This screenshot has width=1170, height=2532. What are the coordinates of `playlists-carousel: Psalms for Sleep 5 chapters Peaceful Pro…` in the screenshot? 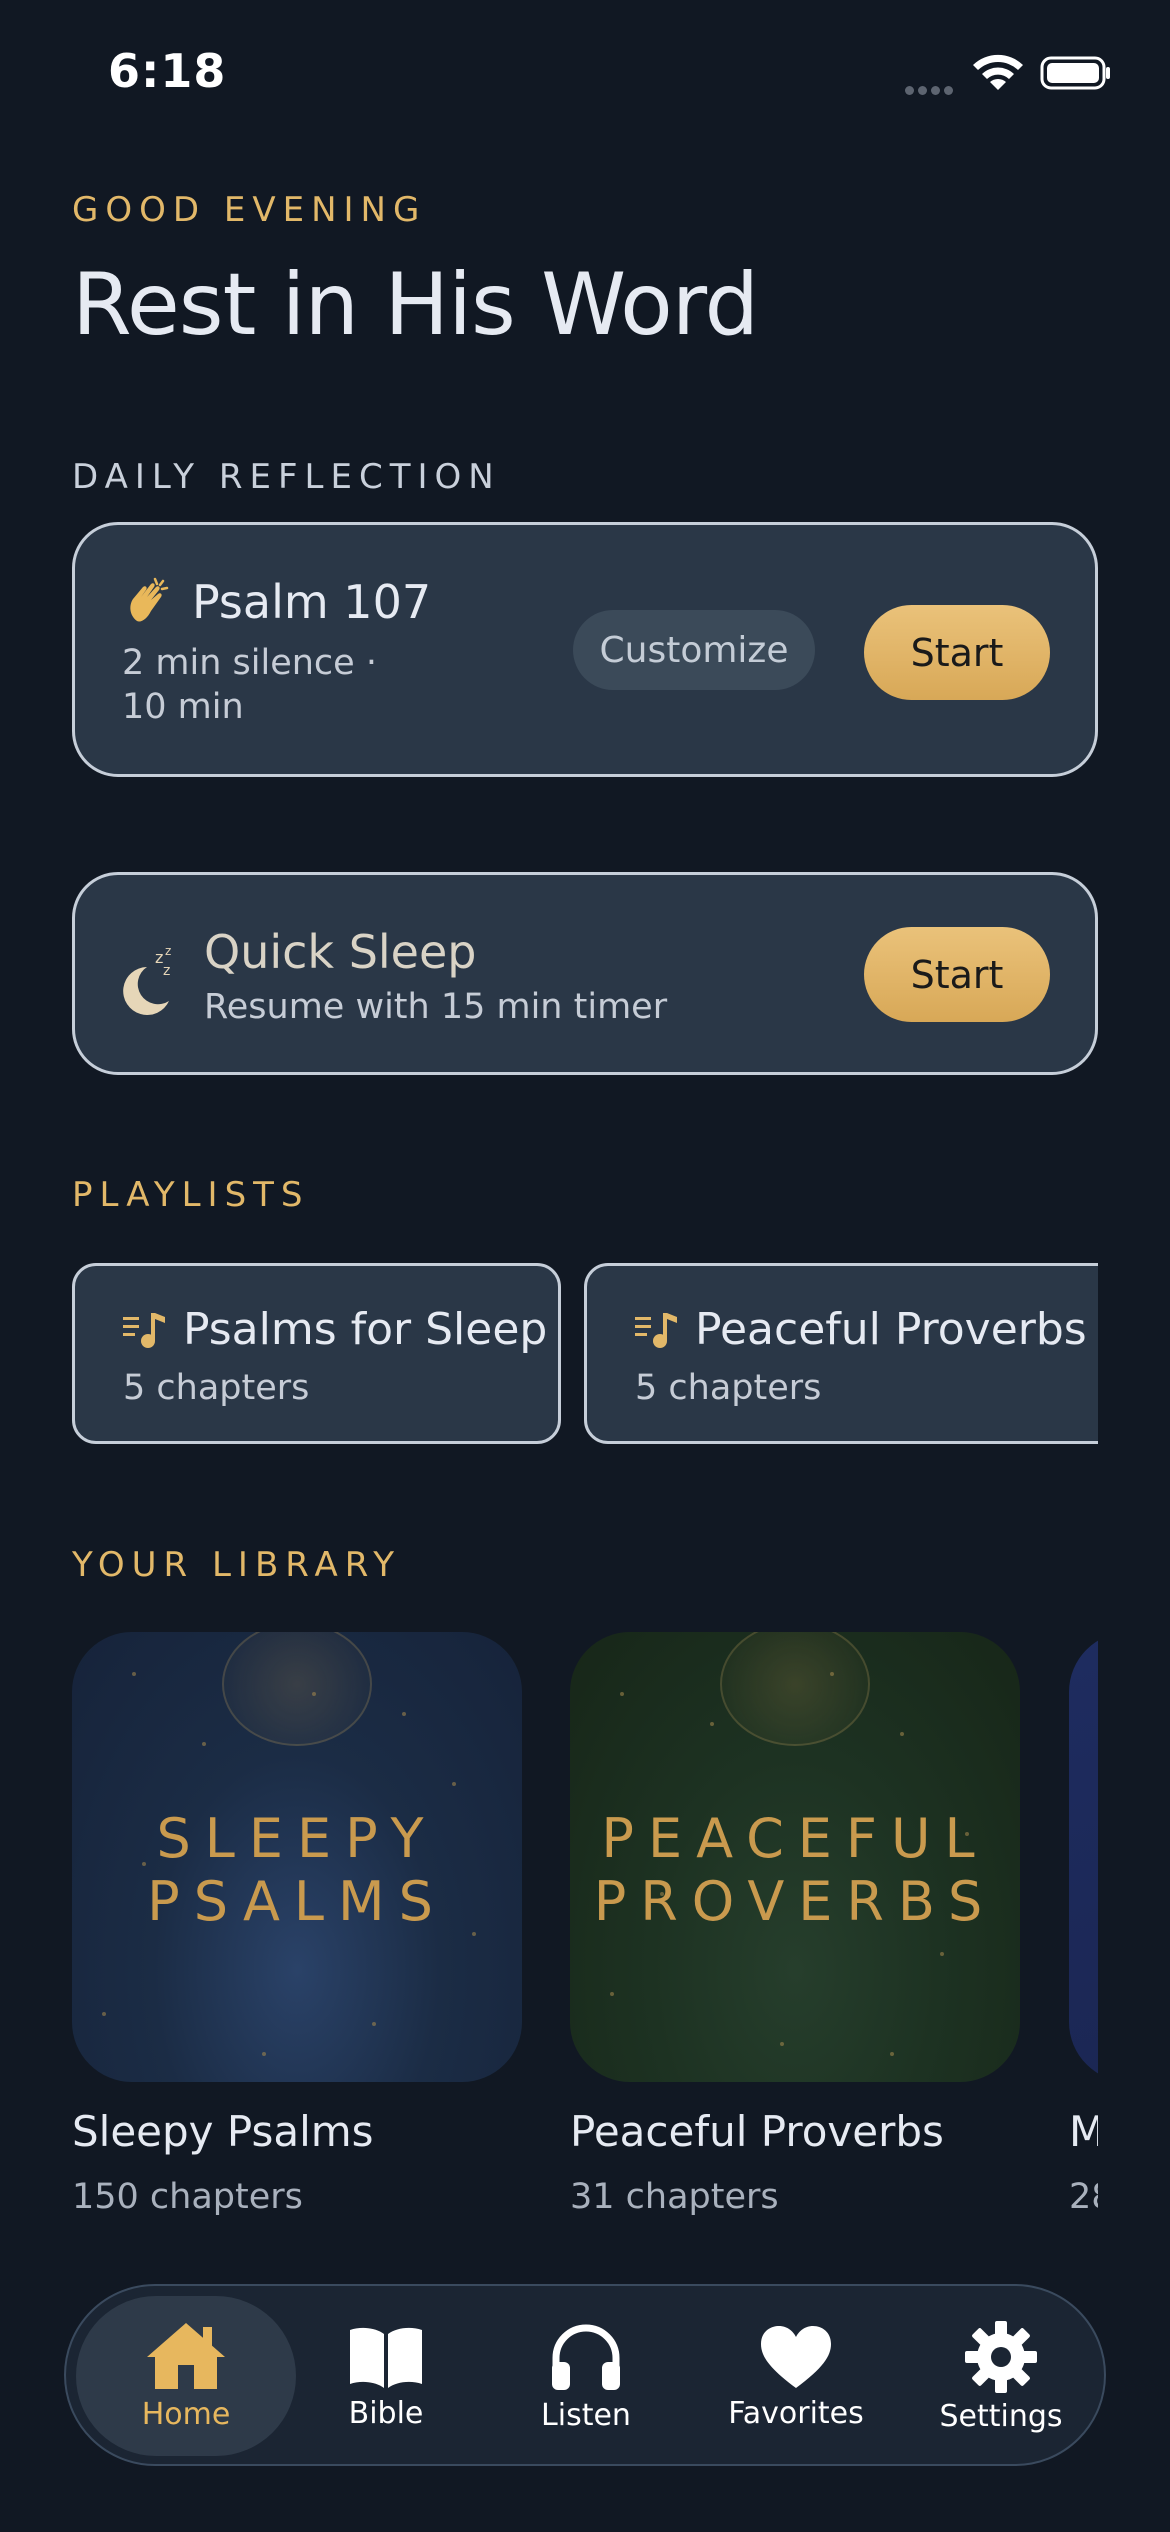 It's located at (585, 1354).